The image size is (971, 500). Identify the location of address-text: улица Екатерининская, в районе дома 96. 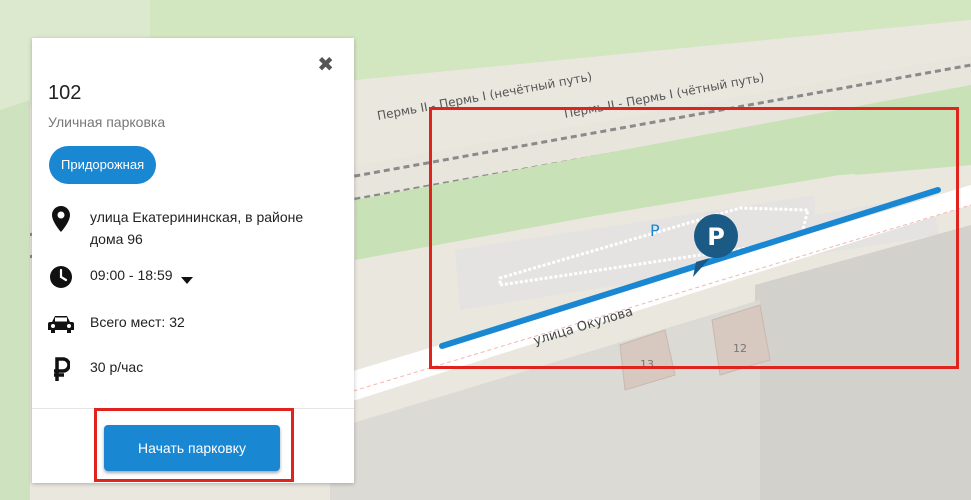
(197, 228).